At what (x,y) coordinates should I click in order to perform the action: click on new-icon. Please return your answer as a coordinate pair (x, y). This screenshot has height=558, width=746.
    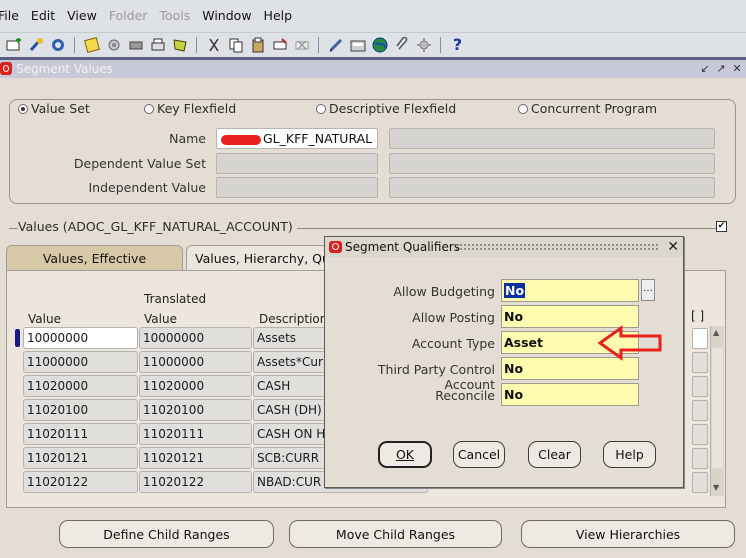
    Looking at the image, I should click on (13, 45).